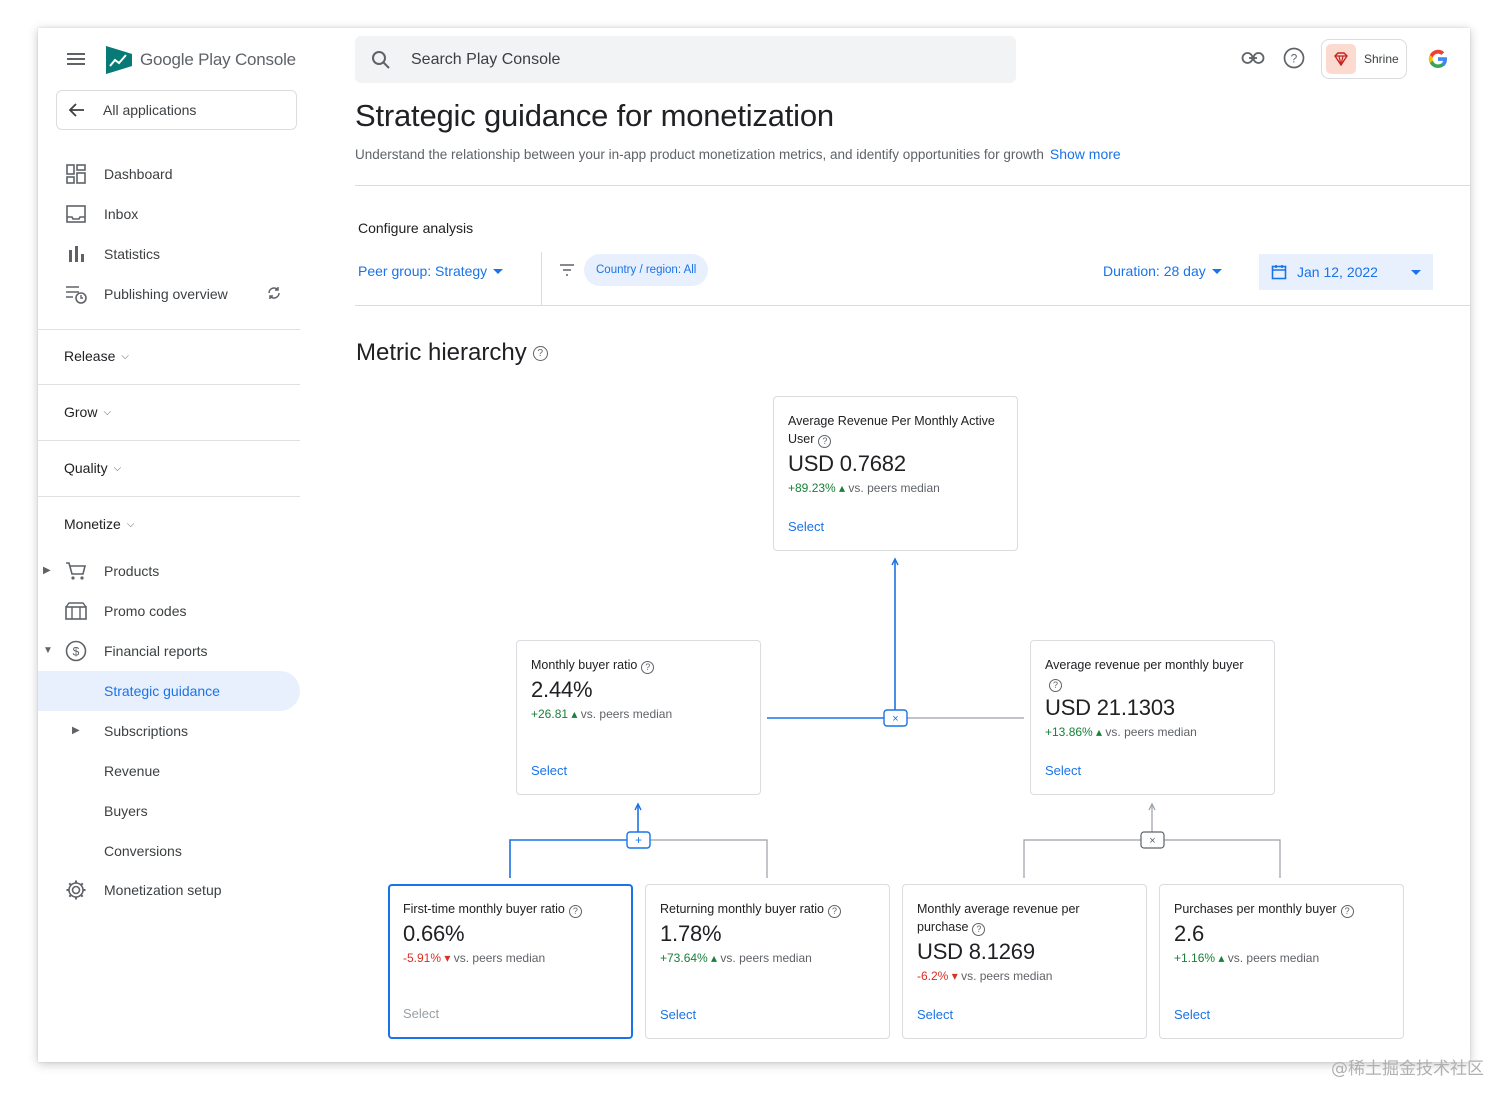 The width and height of the screenshot is (1512, 1107). I want to click on operator-box, so click(638, 840).